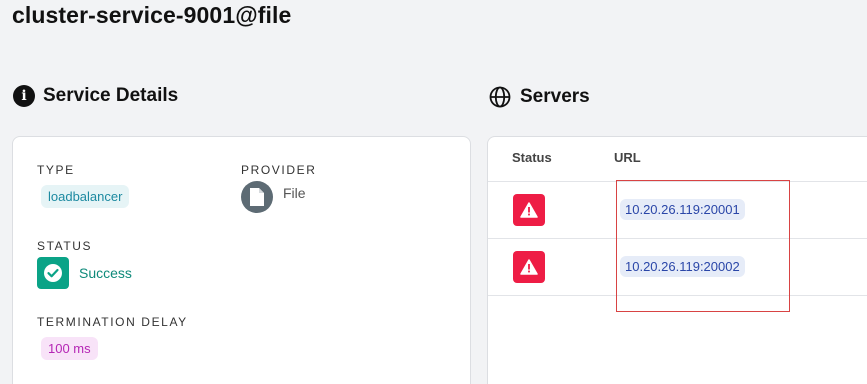  What do you see at coordinates (56, 170) in the screenshot?
I see `type-label: TYPE` at bounding box center [56, 170].